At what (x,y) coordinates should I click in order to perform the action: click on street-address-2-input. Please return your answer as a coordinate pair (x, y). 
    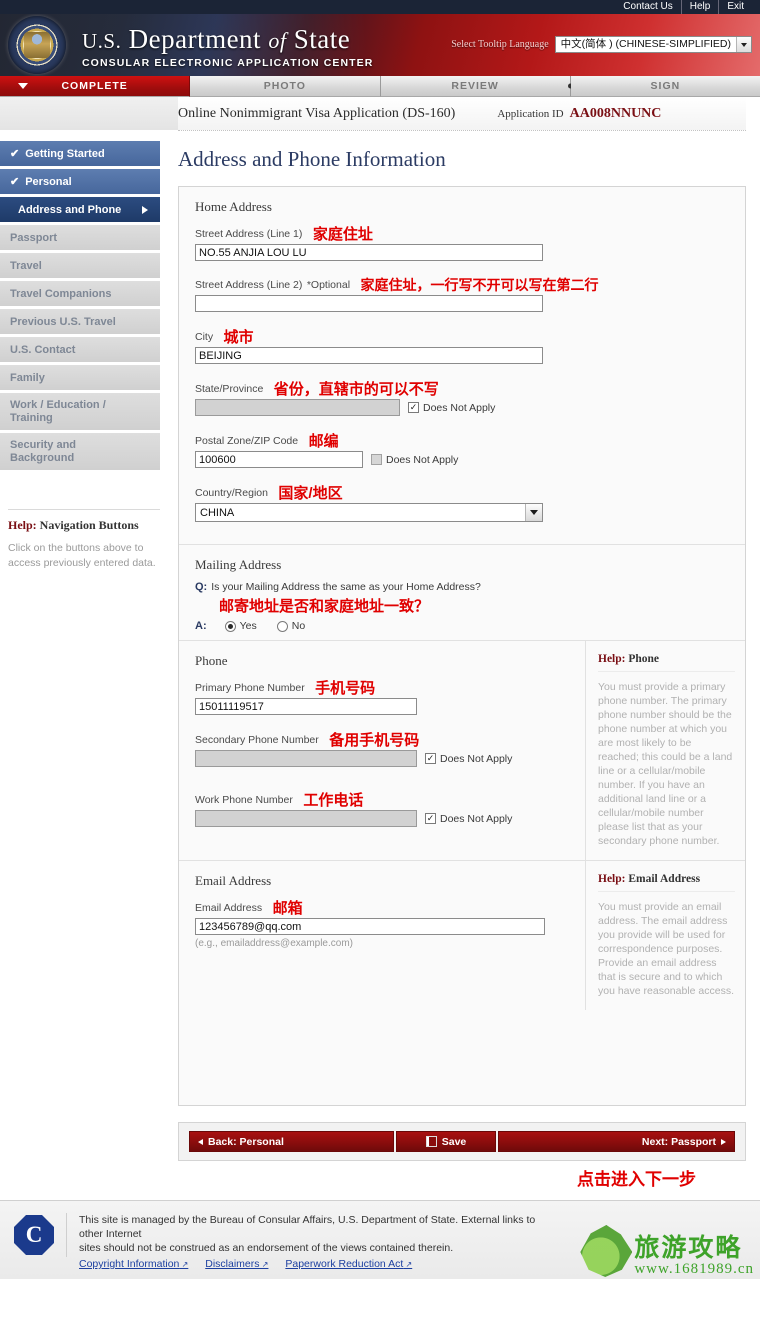
    Looking at the image, I should click on (369, 303).